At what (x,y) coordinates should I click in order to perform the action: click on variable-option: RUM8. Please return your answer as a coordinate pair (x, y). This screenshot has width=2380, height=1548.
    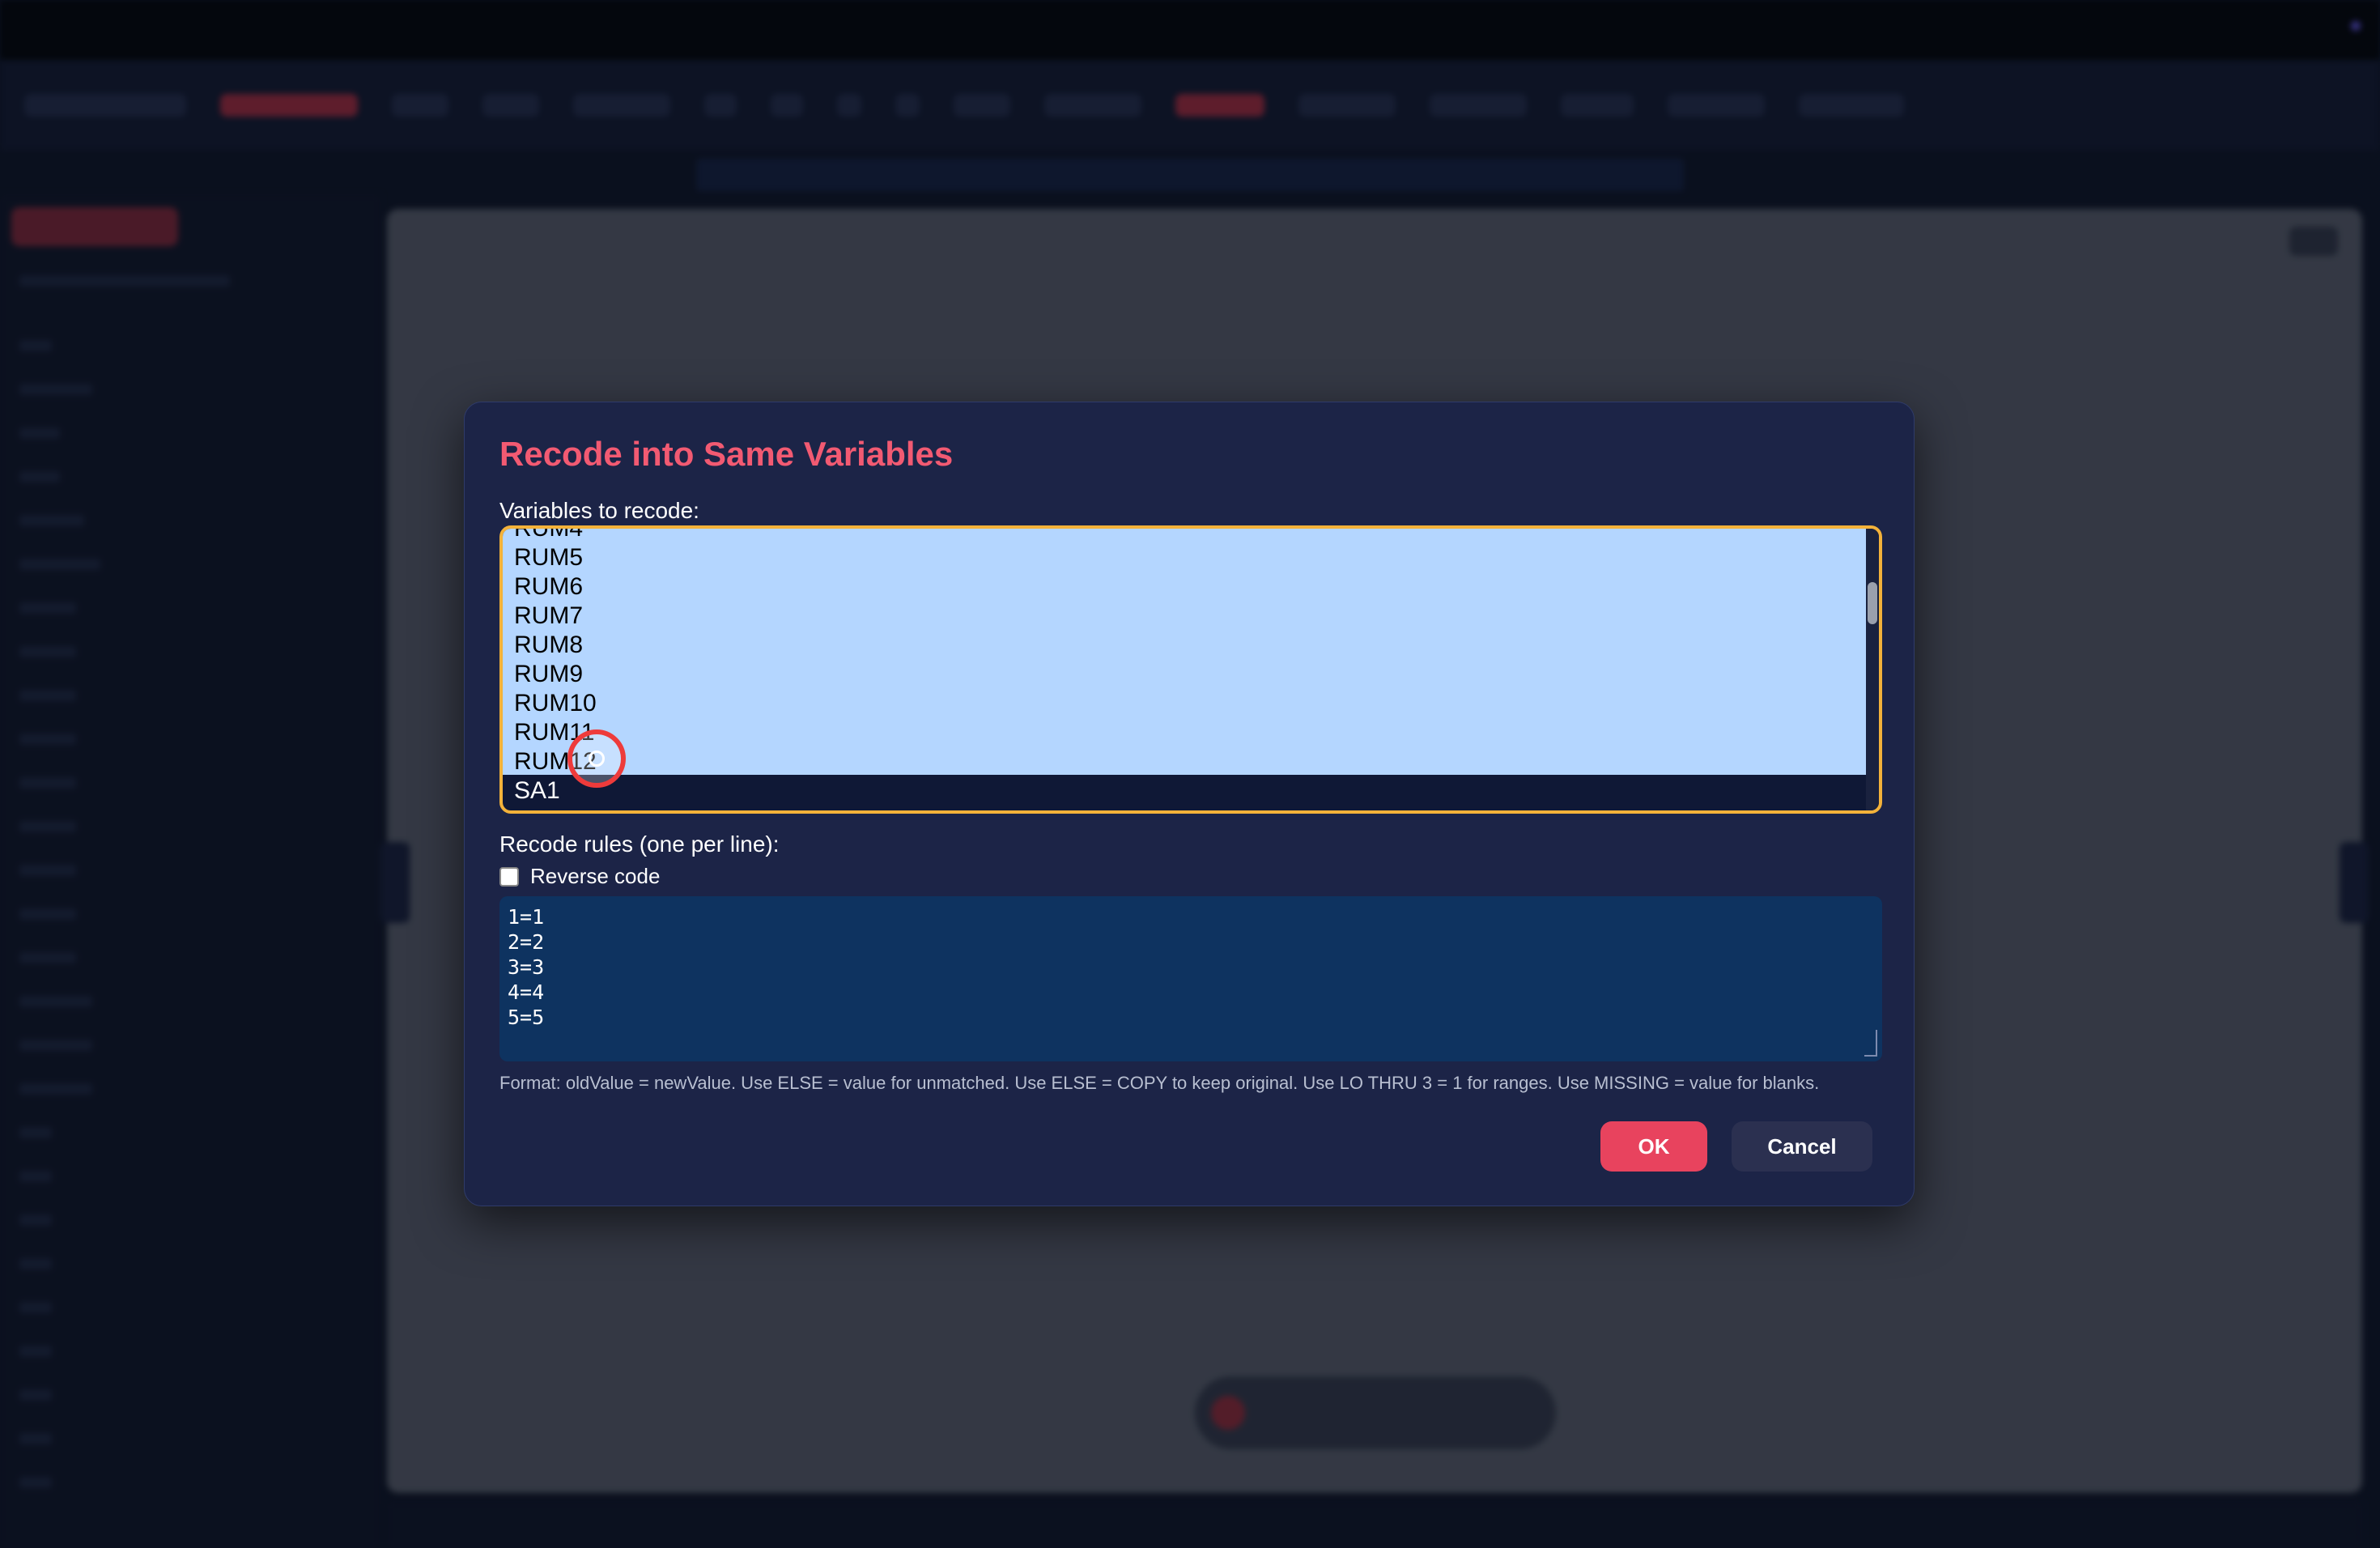
    Looking at the image, I should click on (555, 646).